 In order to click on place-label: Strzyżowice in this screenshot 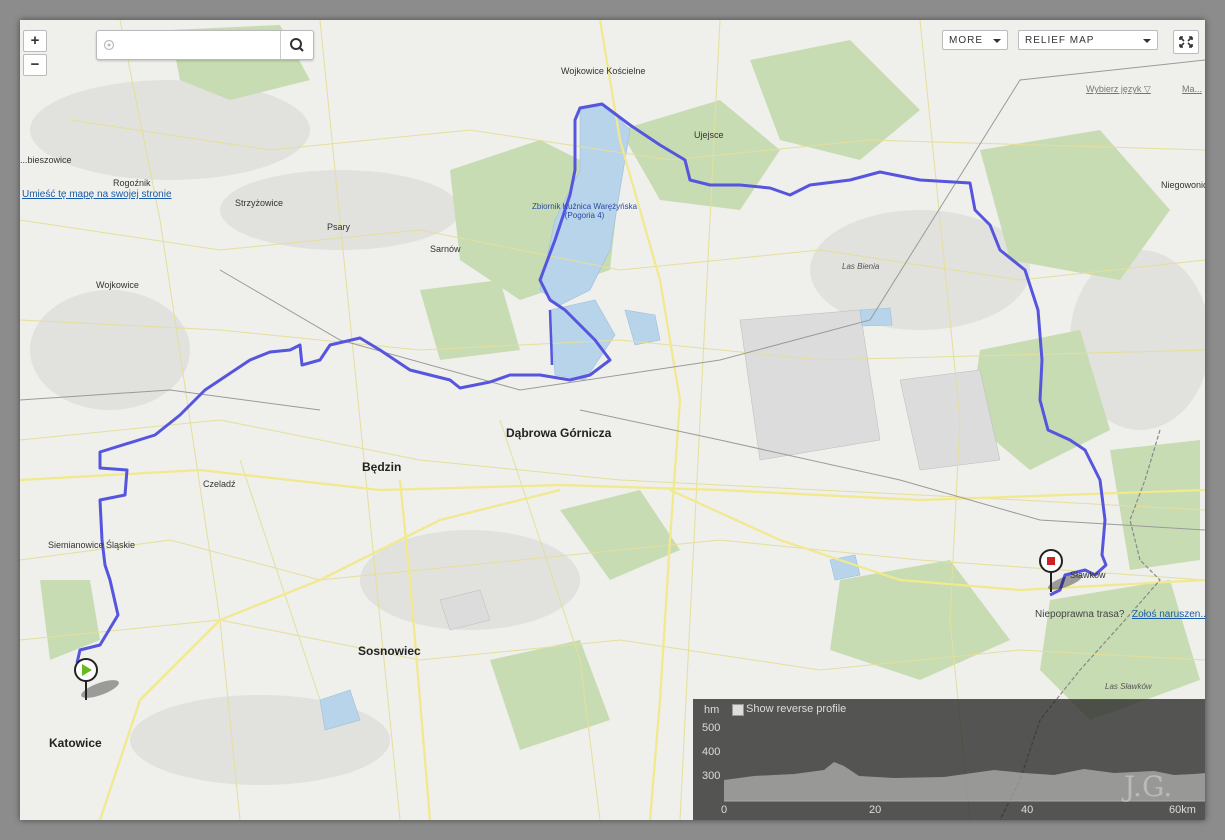, I will do `click(259, 203)`.